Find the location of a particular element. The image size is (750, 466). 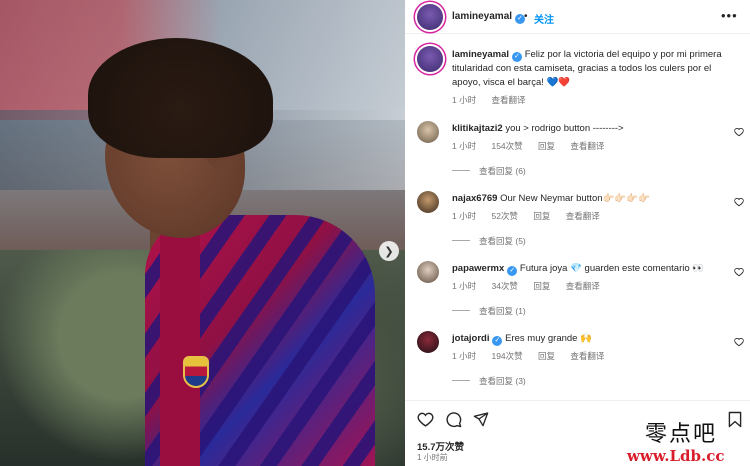

next-image-button: ❯ is located at coordinates (389, 251).